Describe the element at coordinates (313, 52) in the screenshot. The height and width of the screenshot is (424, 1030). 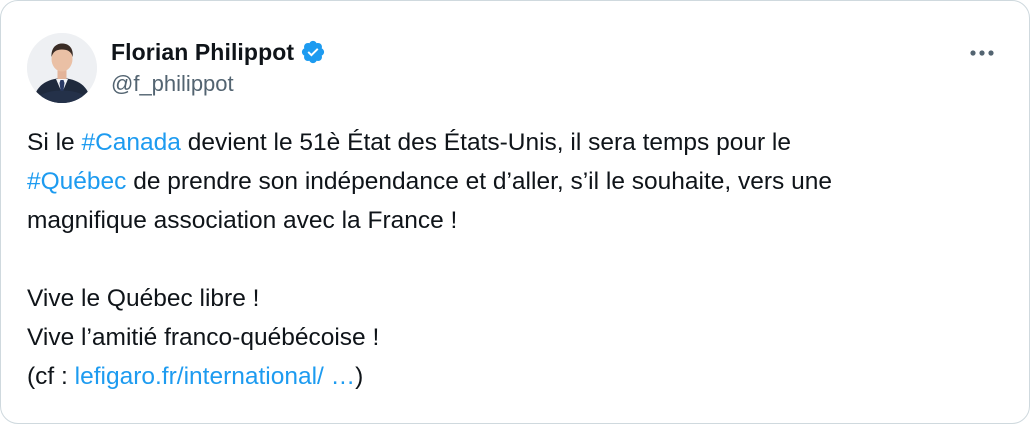
I see `verified-badge-icon` at that location.